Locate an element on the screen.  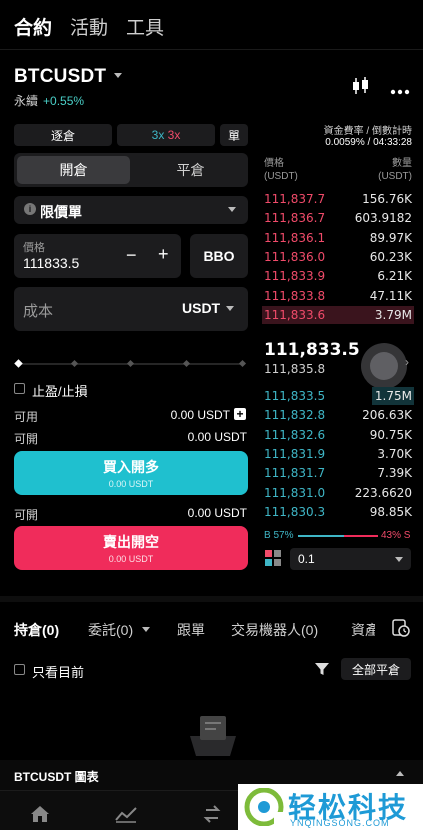
qty-cell: 3.70K is located at coordinates (394, 453).